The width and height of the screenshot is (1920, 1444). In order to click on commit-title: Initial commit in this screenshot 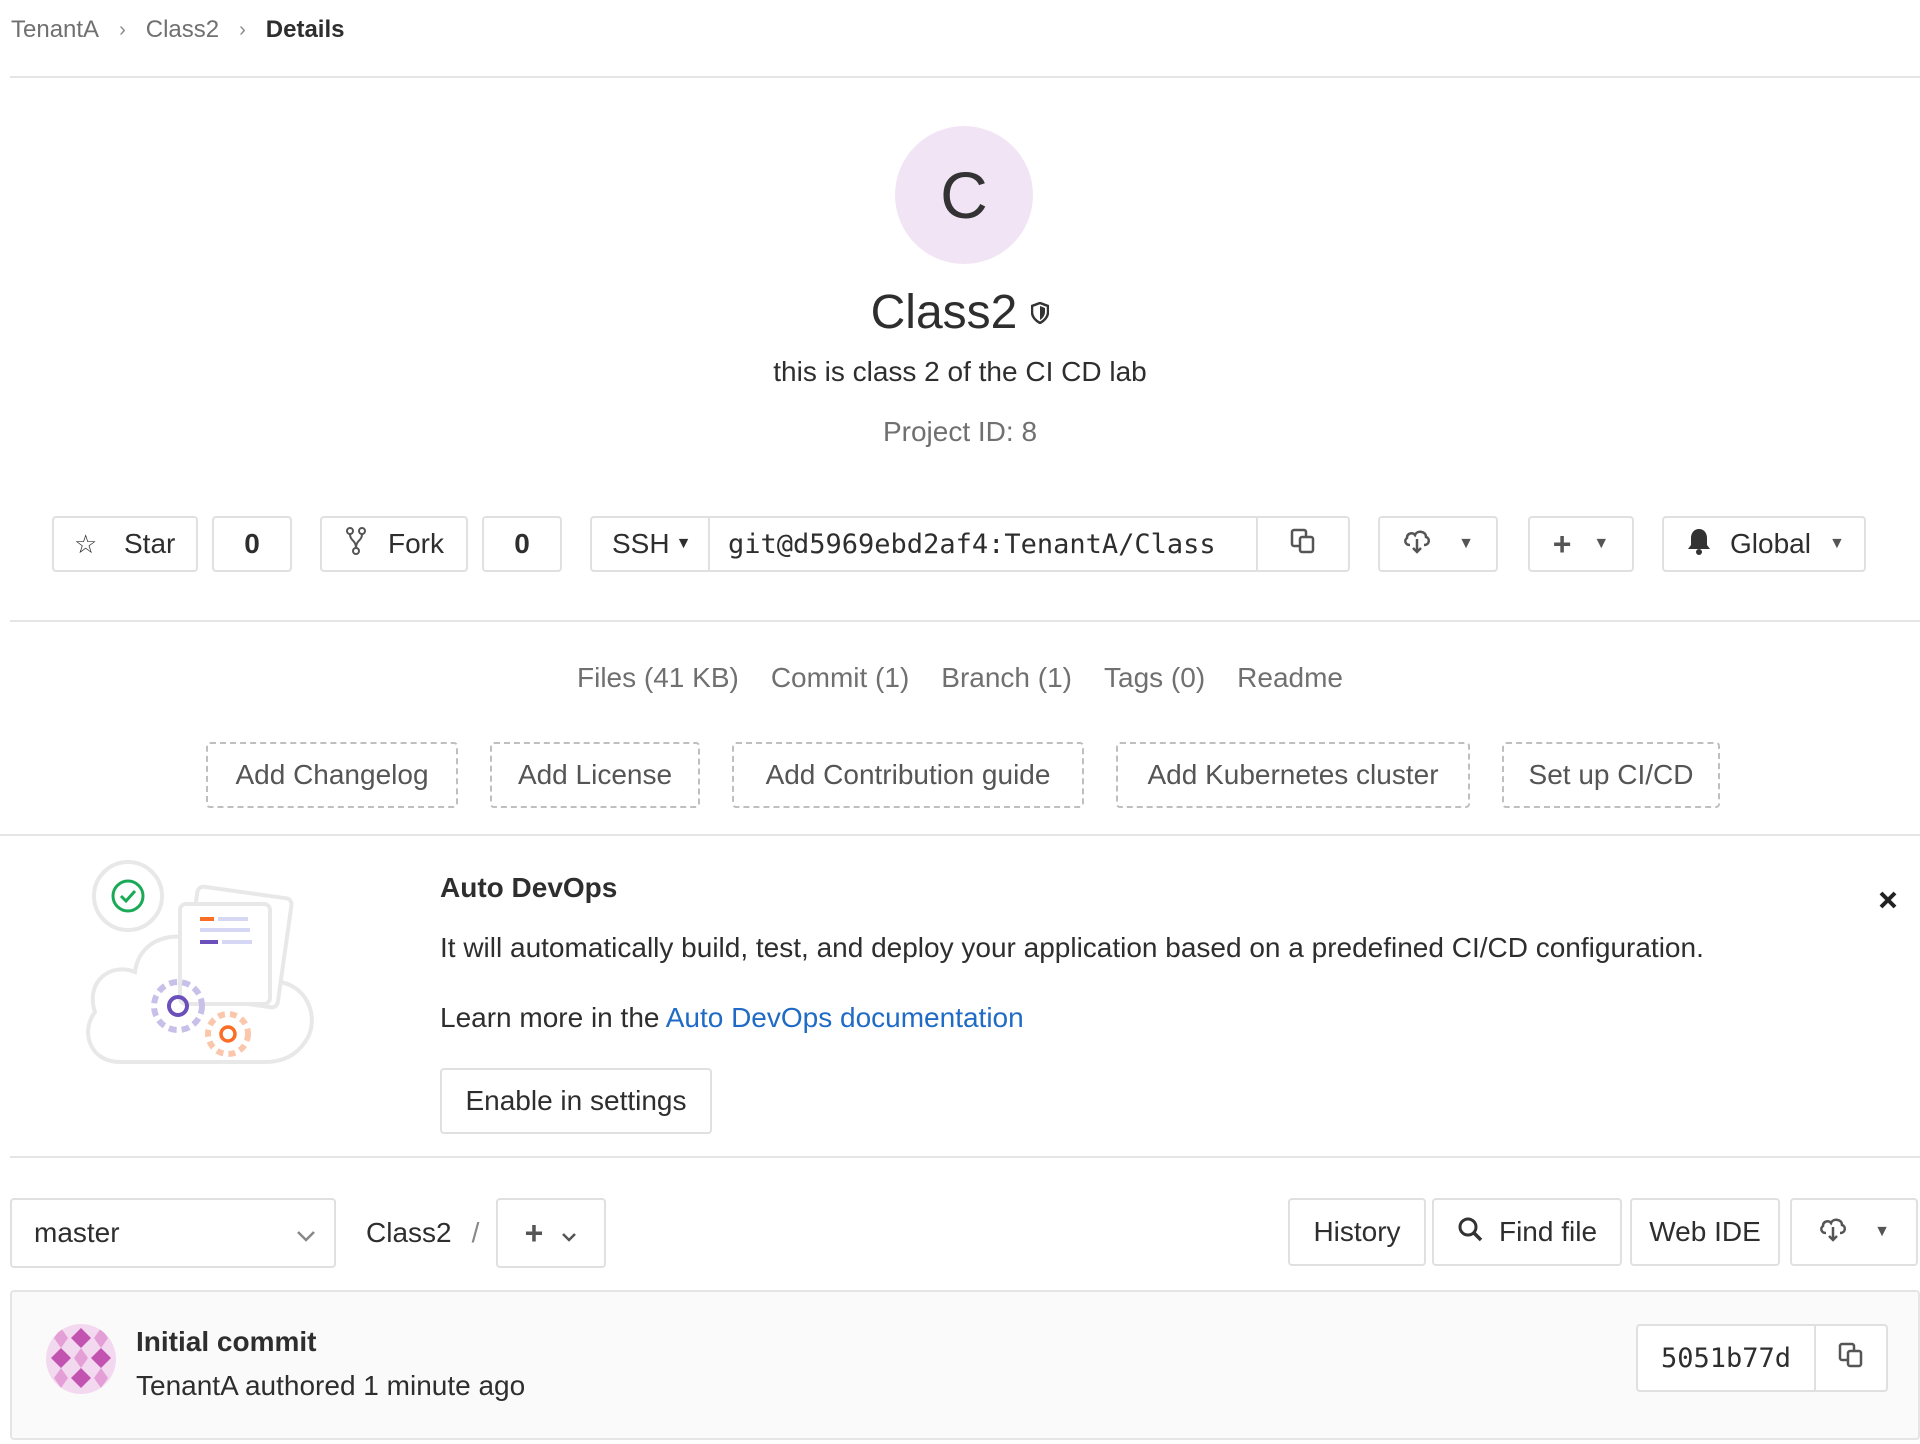, I will do `click(226, 1342)`.